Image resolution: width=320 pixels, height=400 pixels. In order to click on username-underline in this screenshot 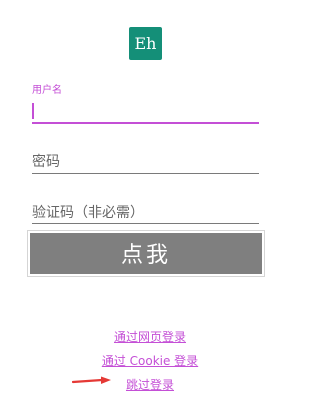, I will do `click(145, 123)`.